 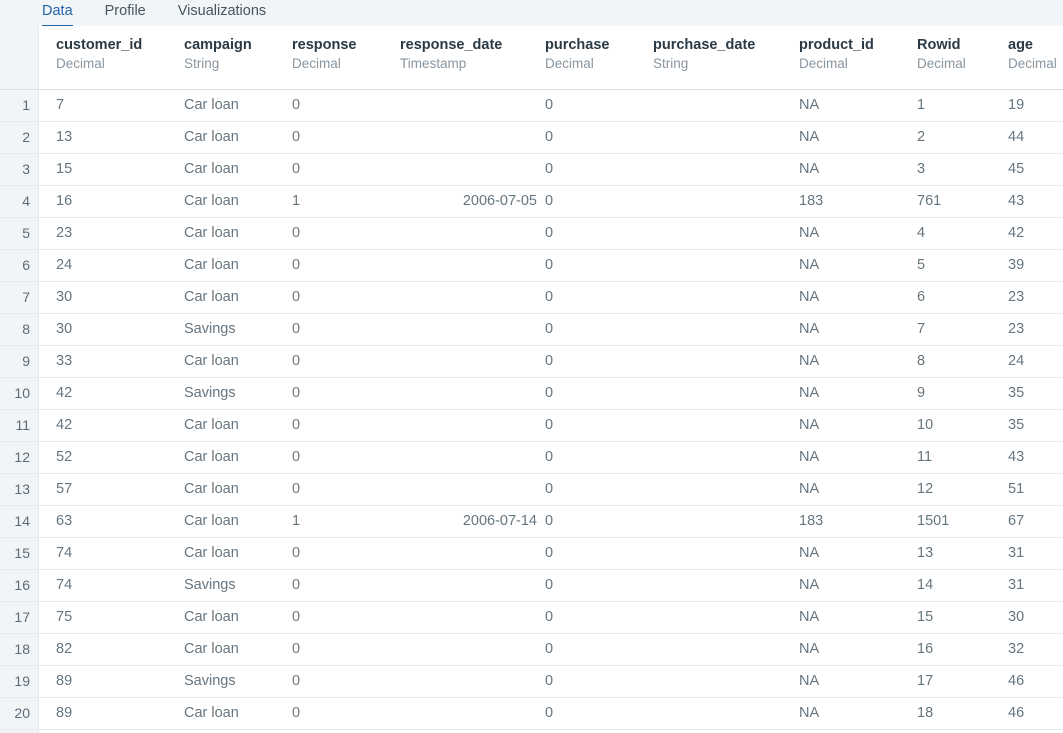 I want to click on cell-Rowid: 17, so click(x=958, y=681).